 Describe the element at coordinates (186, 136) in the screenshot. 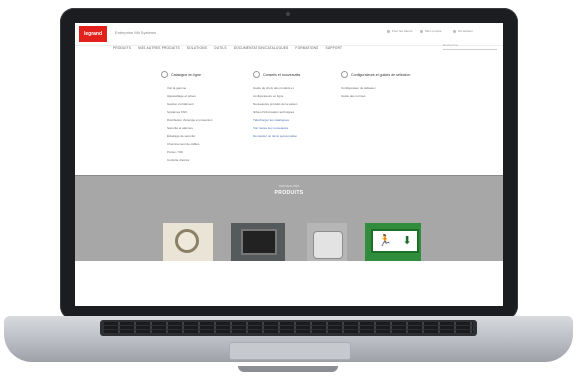

I see `menu-link: Éclairage de sécurité` at that location.